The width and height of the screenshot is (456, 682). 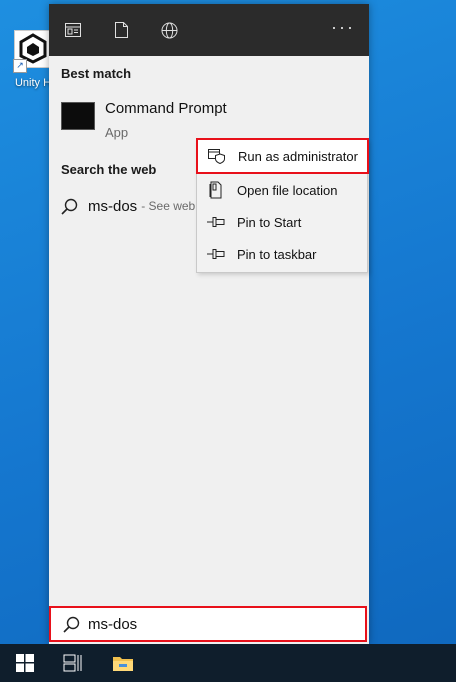 What do you see at coordinates (96, 73) in the screenshot?
I see `best-match-heading: Best match` at bounding box center [96, 73].